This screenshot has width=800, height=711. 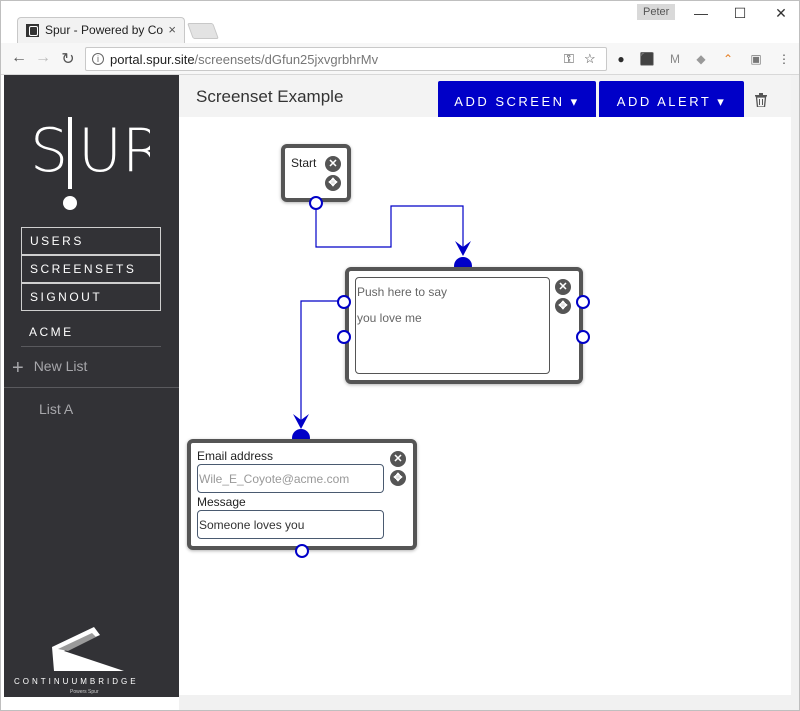 I want to click on info-icon: i, so click(x=98, y=59).